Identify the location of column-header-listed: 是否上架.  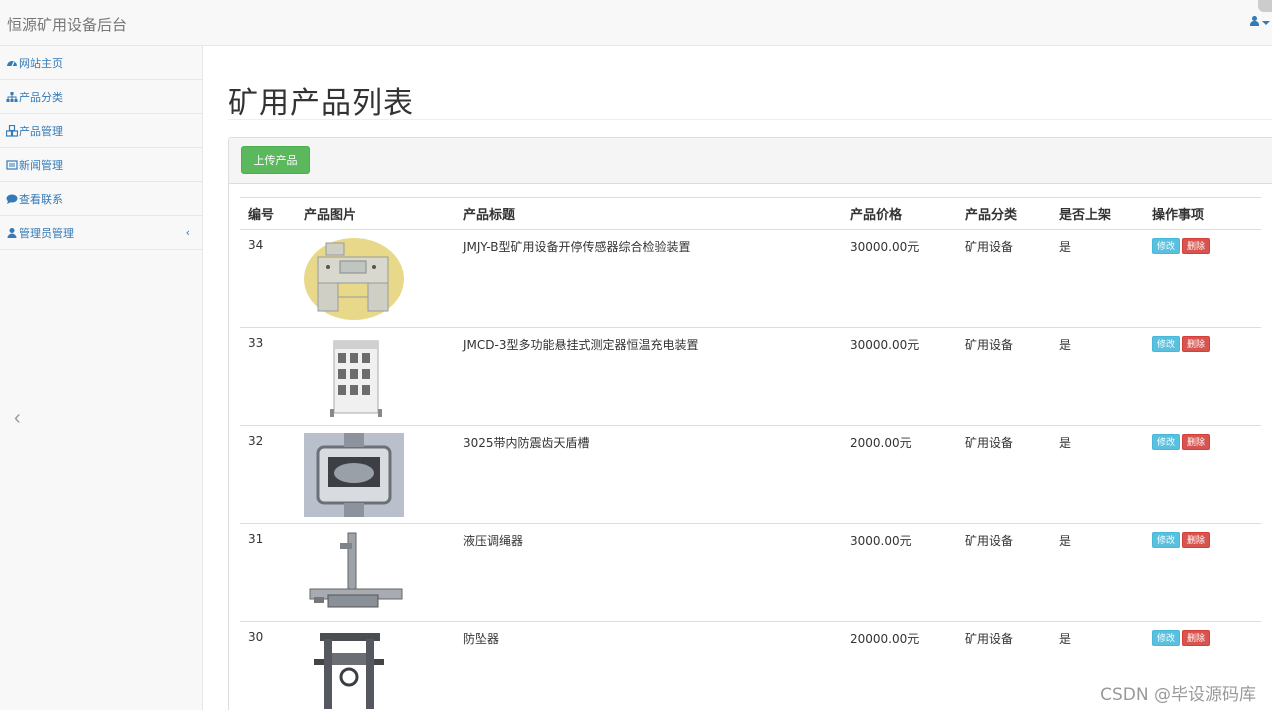
(1097, 213).